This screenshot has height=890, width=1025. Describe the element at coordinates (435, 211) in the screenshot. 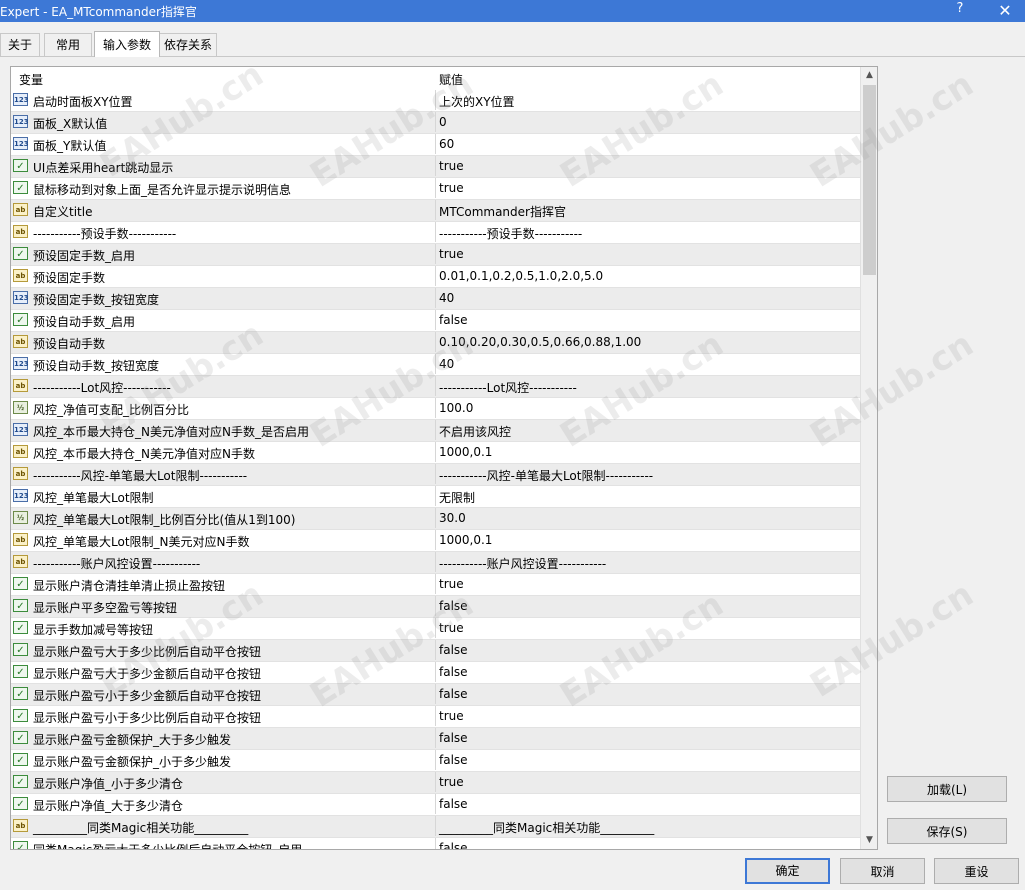

I see `table-row: ab 自定义title MTCommander指挥官` at that location.